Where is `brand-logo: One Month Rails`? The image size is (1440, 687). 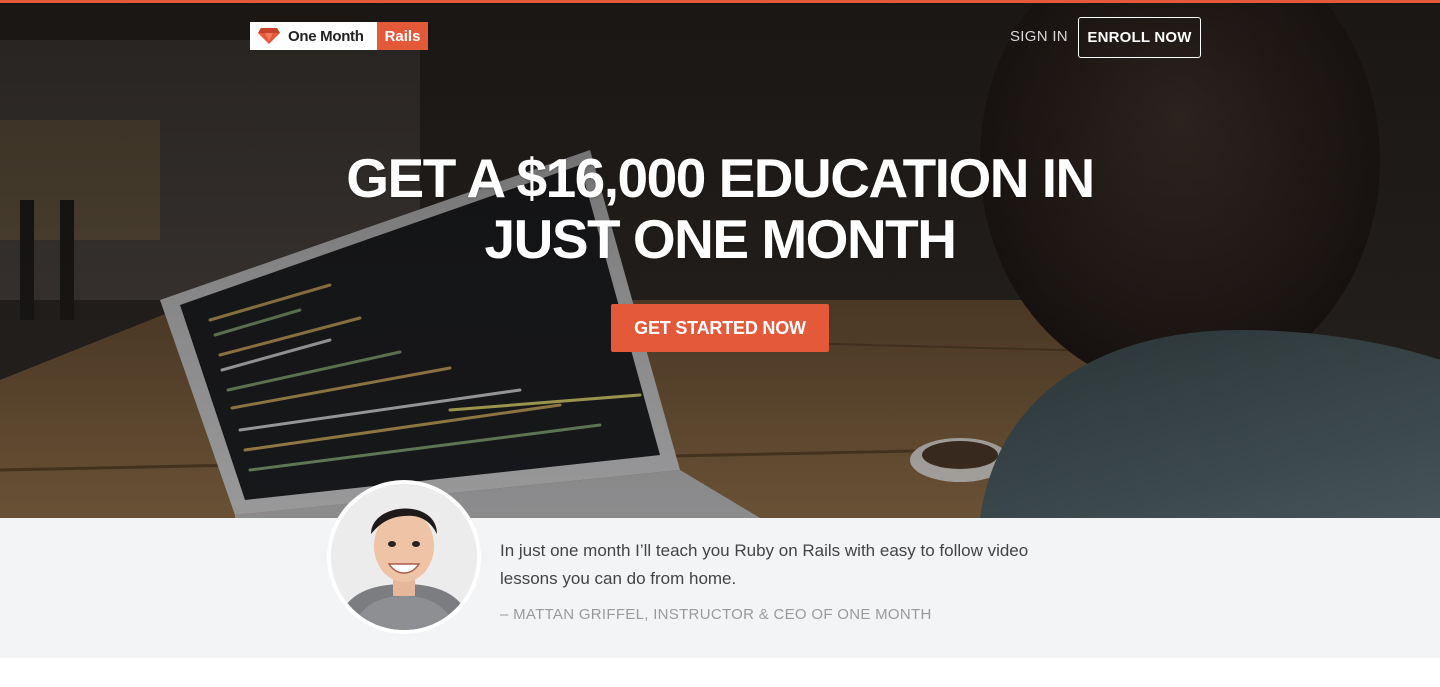 brand-logo: One Month Rails is located at coordinates (339, 36).